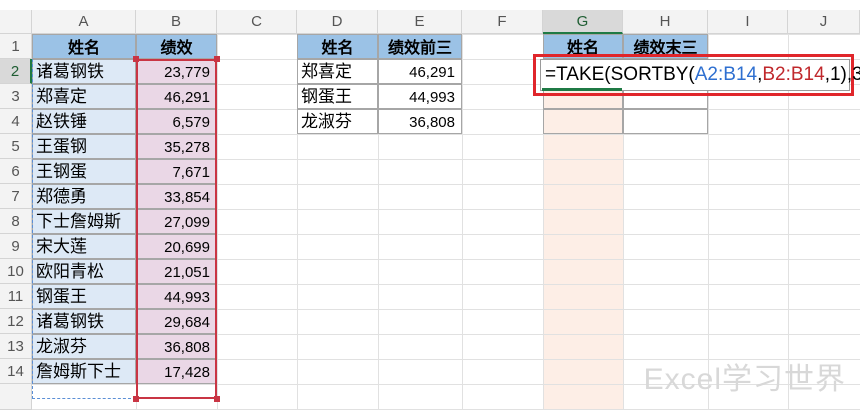 This screenshot has height=410, width=860. Describe the element at coordinates (337, 96) in the screenshot. I see `top3-name-cell: 钢蛋王` at that location.